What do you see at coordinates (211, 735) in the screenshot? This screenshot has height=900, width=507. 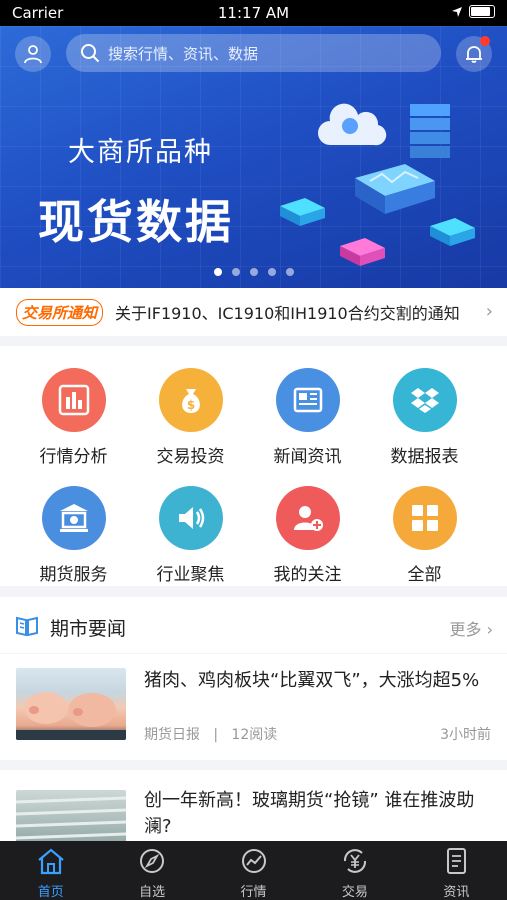 I see `news-meta: 期货日报 | 12阅读` at bounding box center [211, 735].